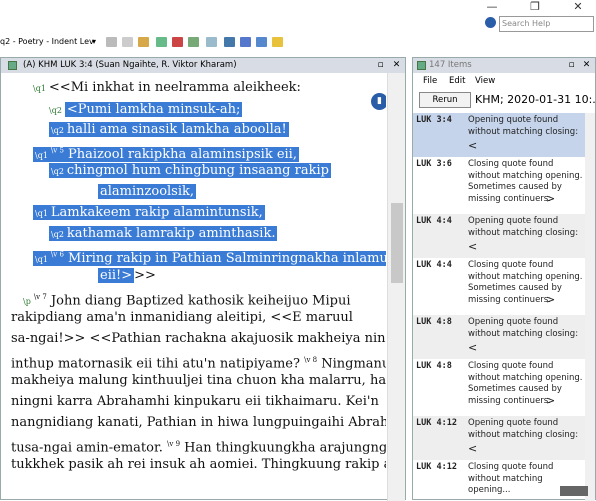 This screenshot has height=501, width=596. What do you see at coordinates (211, 42) in the screenshot?
I see `table-icon` at bounding box center [211, 42].